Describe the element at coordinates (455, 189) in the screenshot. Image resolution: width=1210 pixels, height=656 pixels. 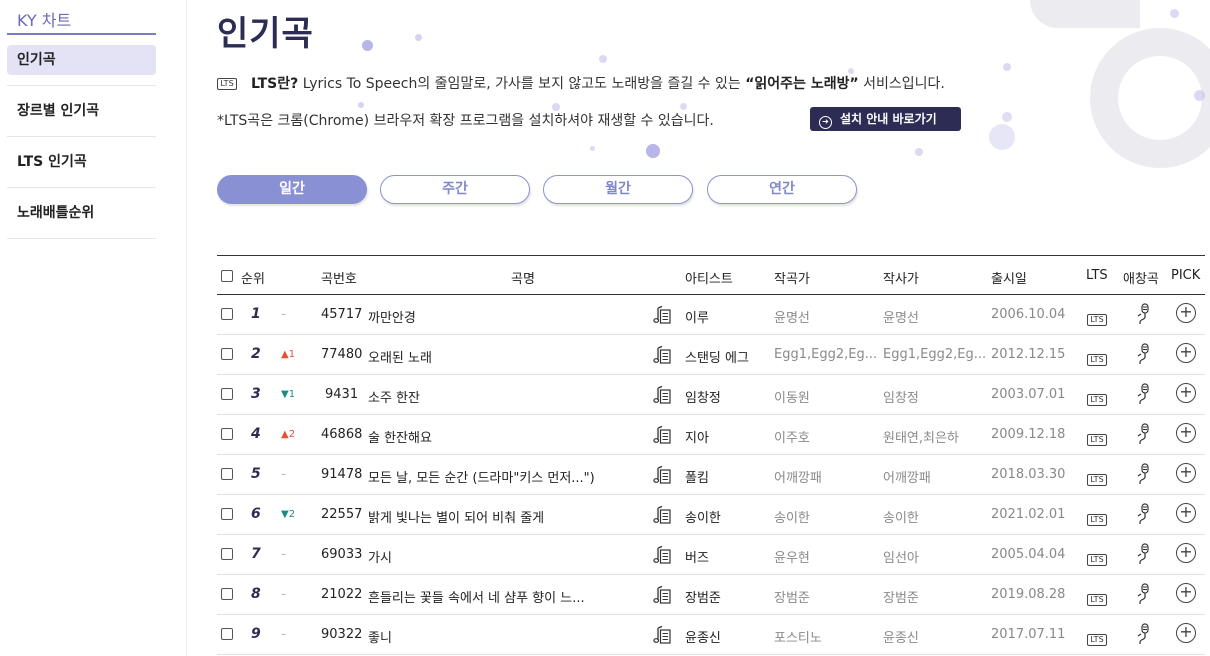
I see `tab-weekly: 주간` at that location.